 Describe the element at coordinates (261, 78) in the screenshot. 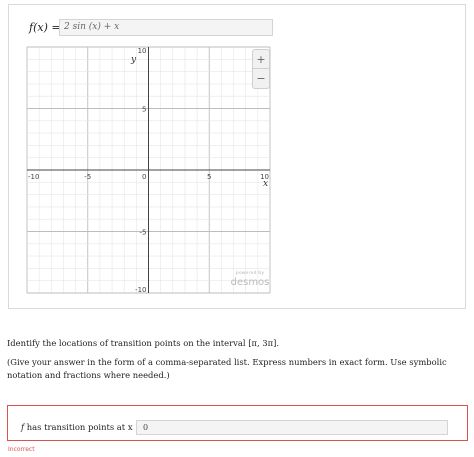

I see `zoom-out-button: −` at that location.